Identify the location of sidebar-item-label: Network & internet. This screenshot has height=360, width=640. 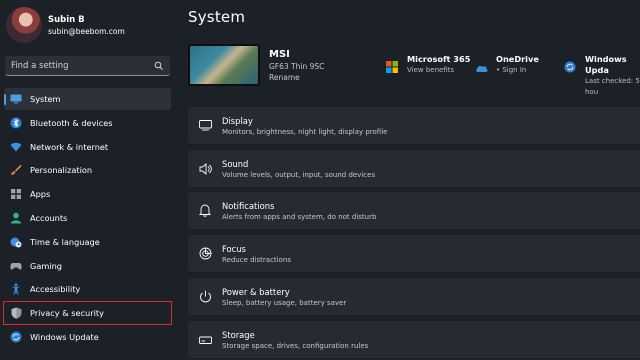
(69, 146).